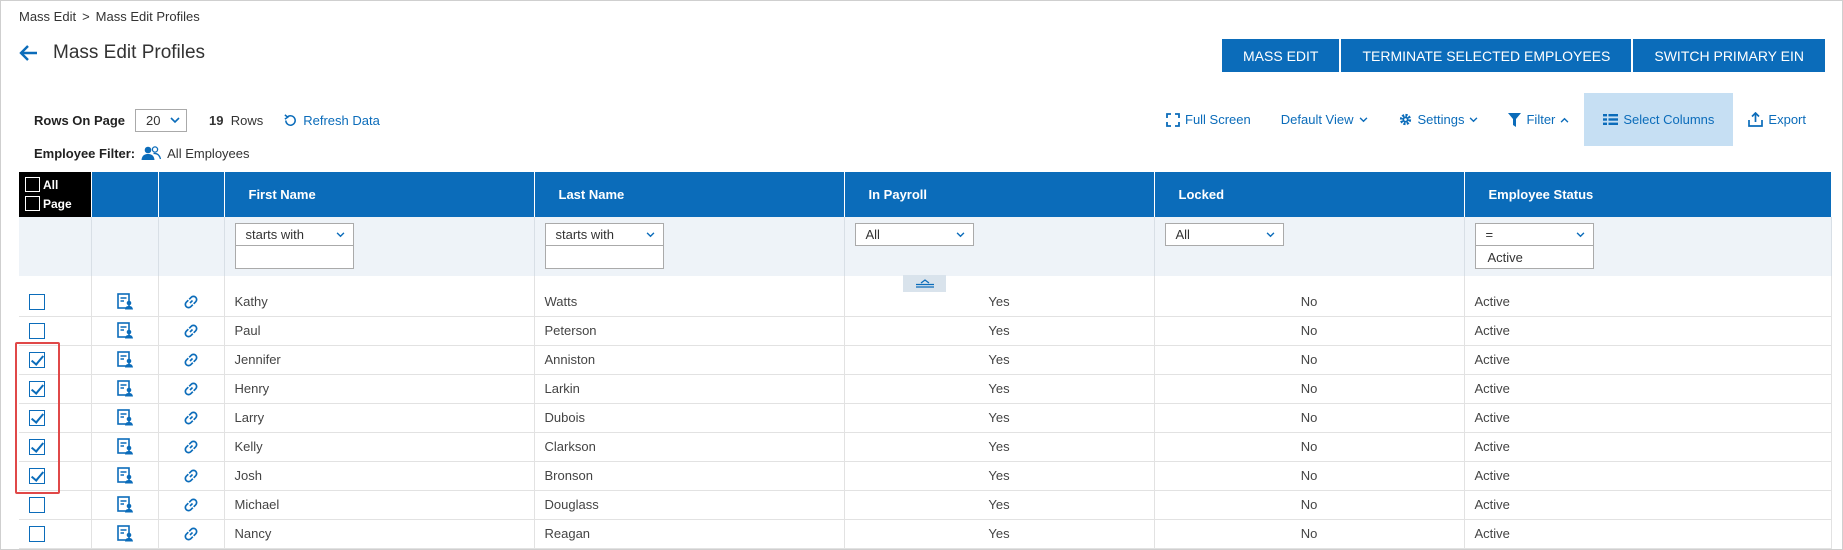 Image resolution: width=1843 pixels, height=550 pixels. I want to click on title-row: Mass Edit Profiles, so click(112, 53).